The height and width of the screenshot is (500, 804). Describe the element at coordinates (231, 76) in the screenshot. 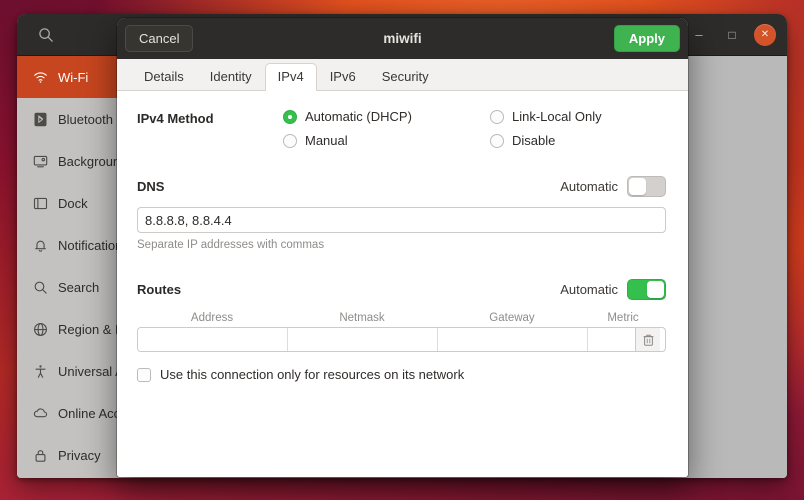

I see `tab-identity: Identity` at that location.